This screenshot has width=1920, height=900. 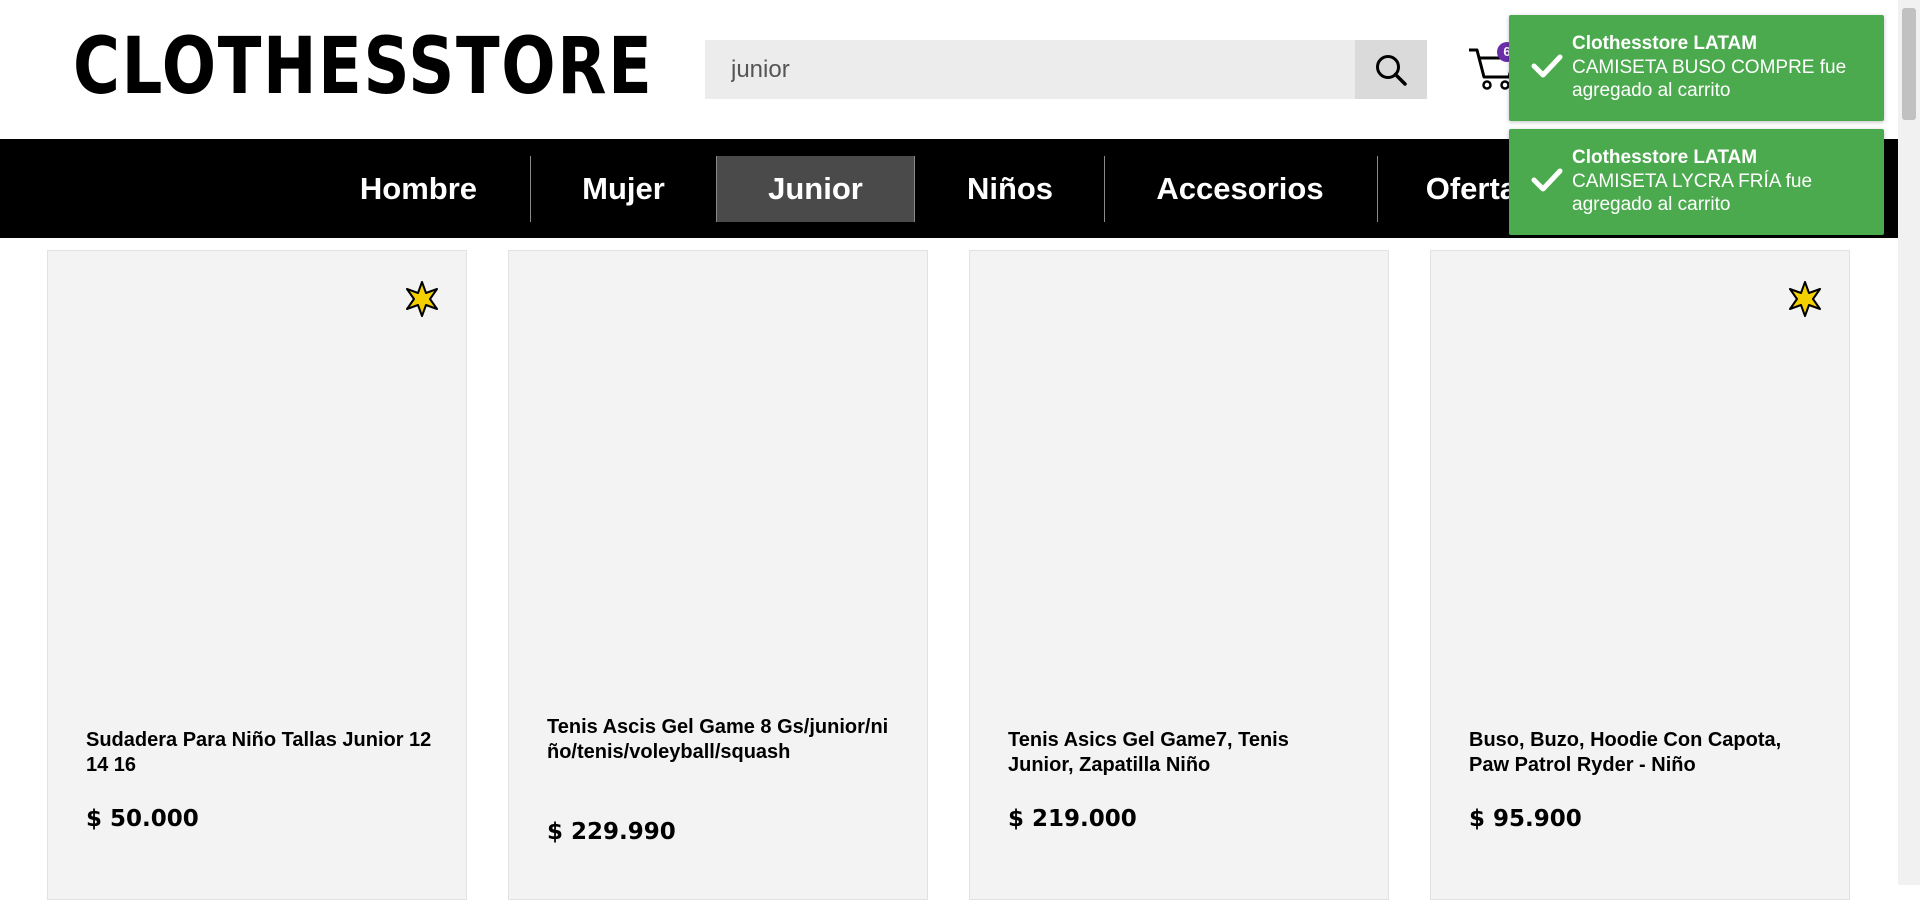 What do you see at coordinates (1010, 189) in the screenshot?
I see `nav-item-ninos: Niños` at bounding box center [1010, 189].